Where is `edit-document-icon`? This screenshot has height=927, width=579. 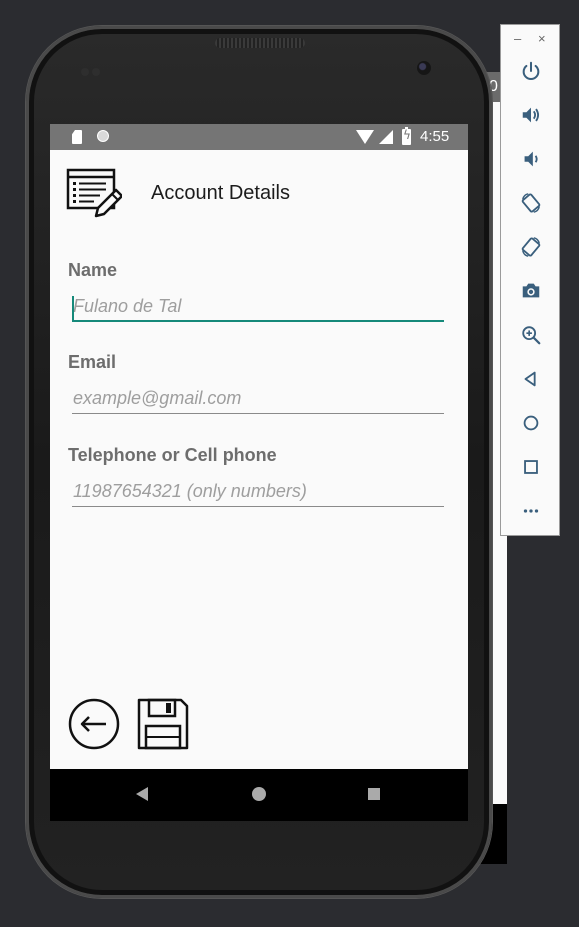
edit-document-icon is located at coordinates (95, 194).